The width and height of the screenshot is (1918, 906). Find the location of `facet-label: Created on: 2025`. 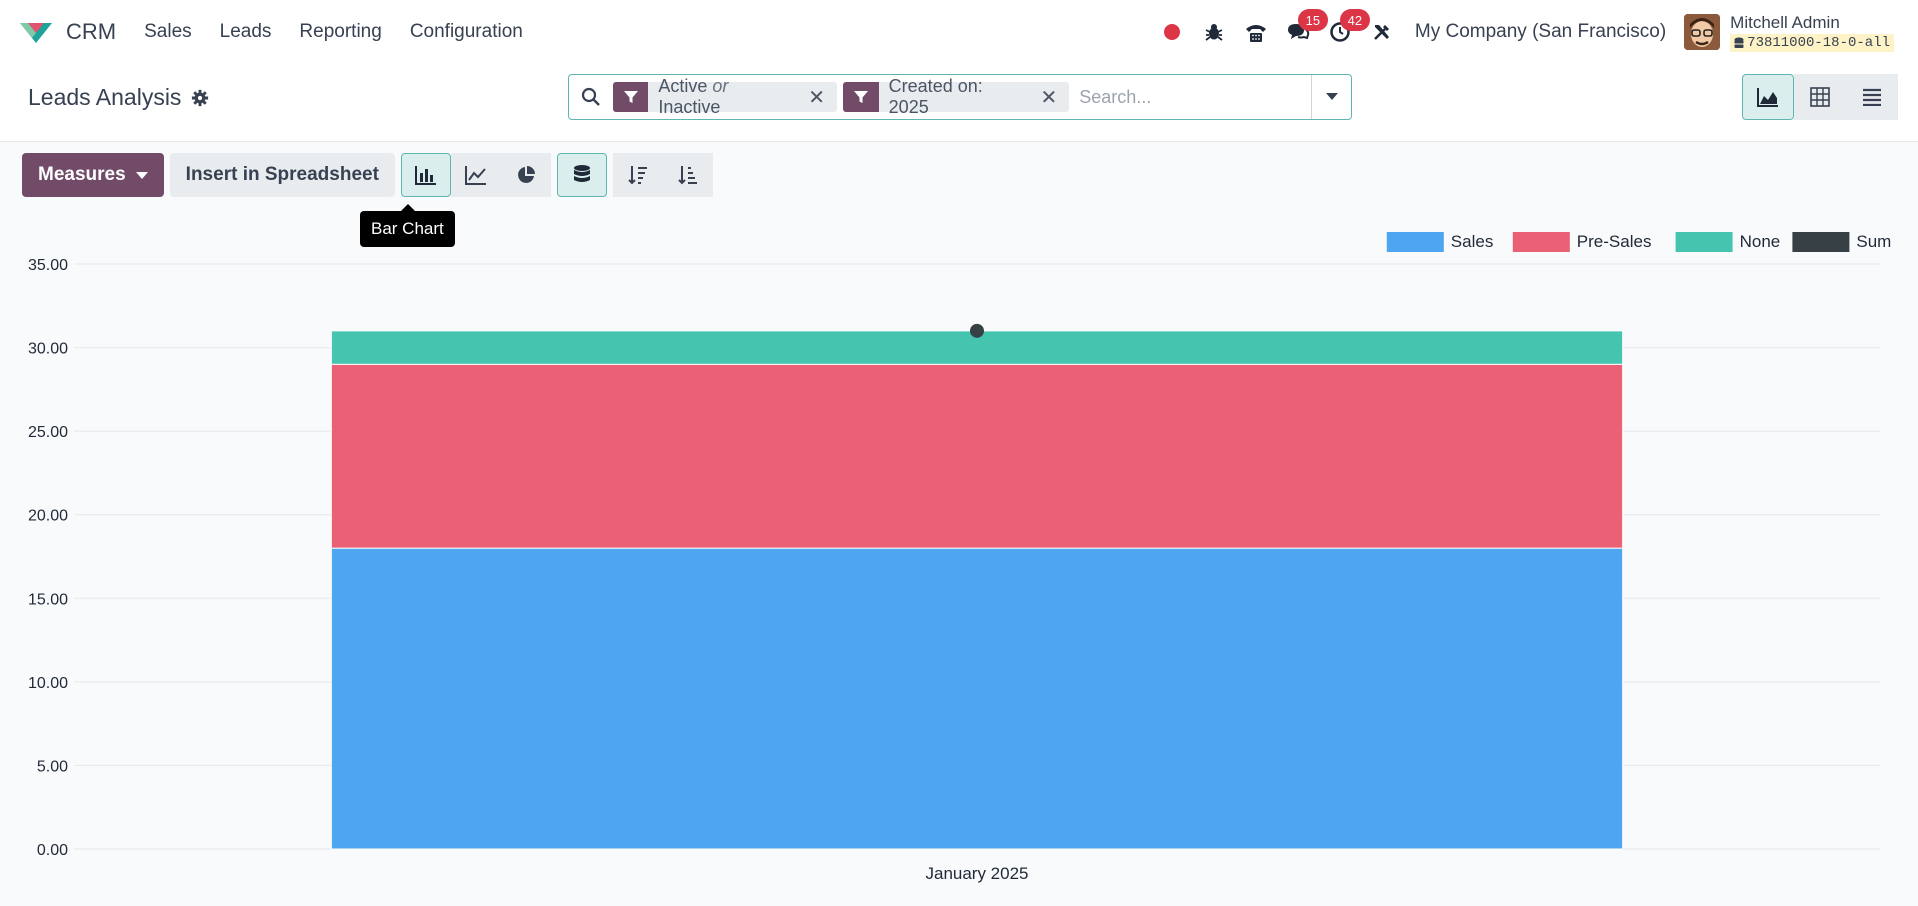

facet-label: Created on: 2025 is located at coordinates (935, 96).